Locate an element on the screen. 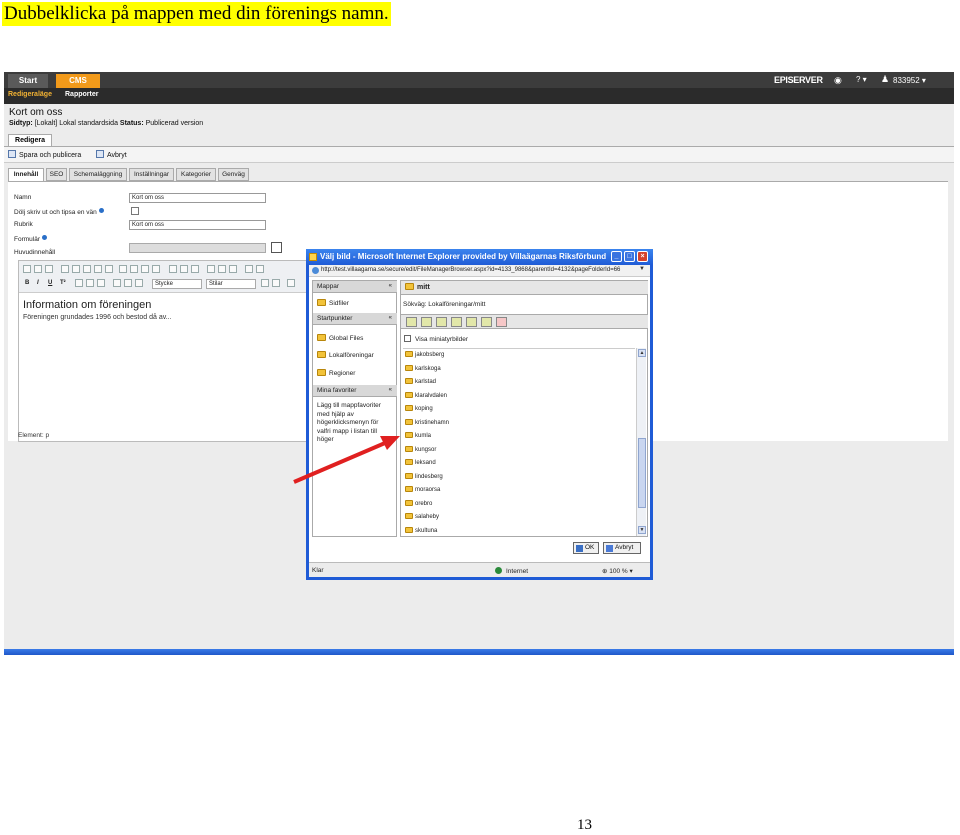  annotation-arrow-layer is located at coordinates (346, 460).